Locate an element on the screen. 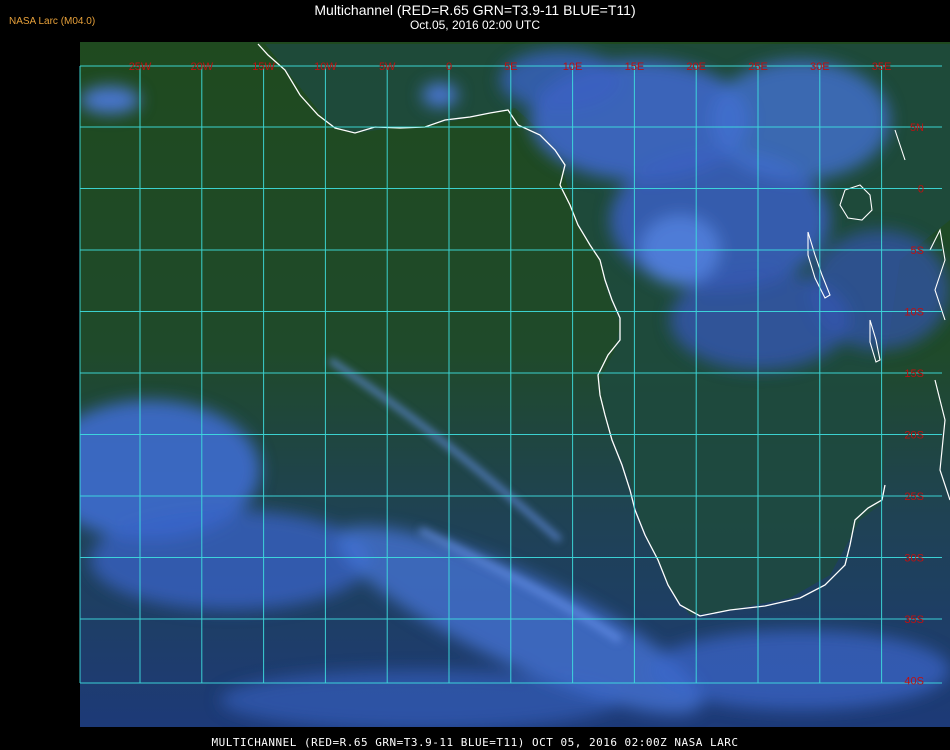  latitude-label: 5S is located at coordinates (917, 251).